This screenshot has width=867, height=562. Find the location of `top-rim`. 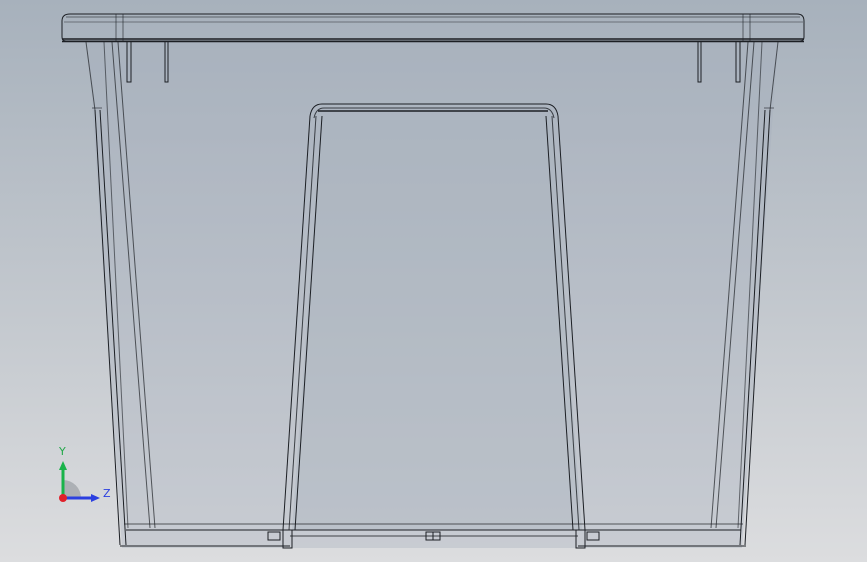

top-rim is located at coordinates (433, 28).